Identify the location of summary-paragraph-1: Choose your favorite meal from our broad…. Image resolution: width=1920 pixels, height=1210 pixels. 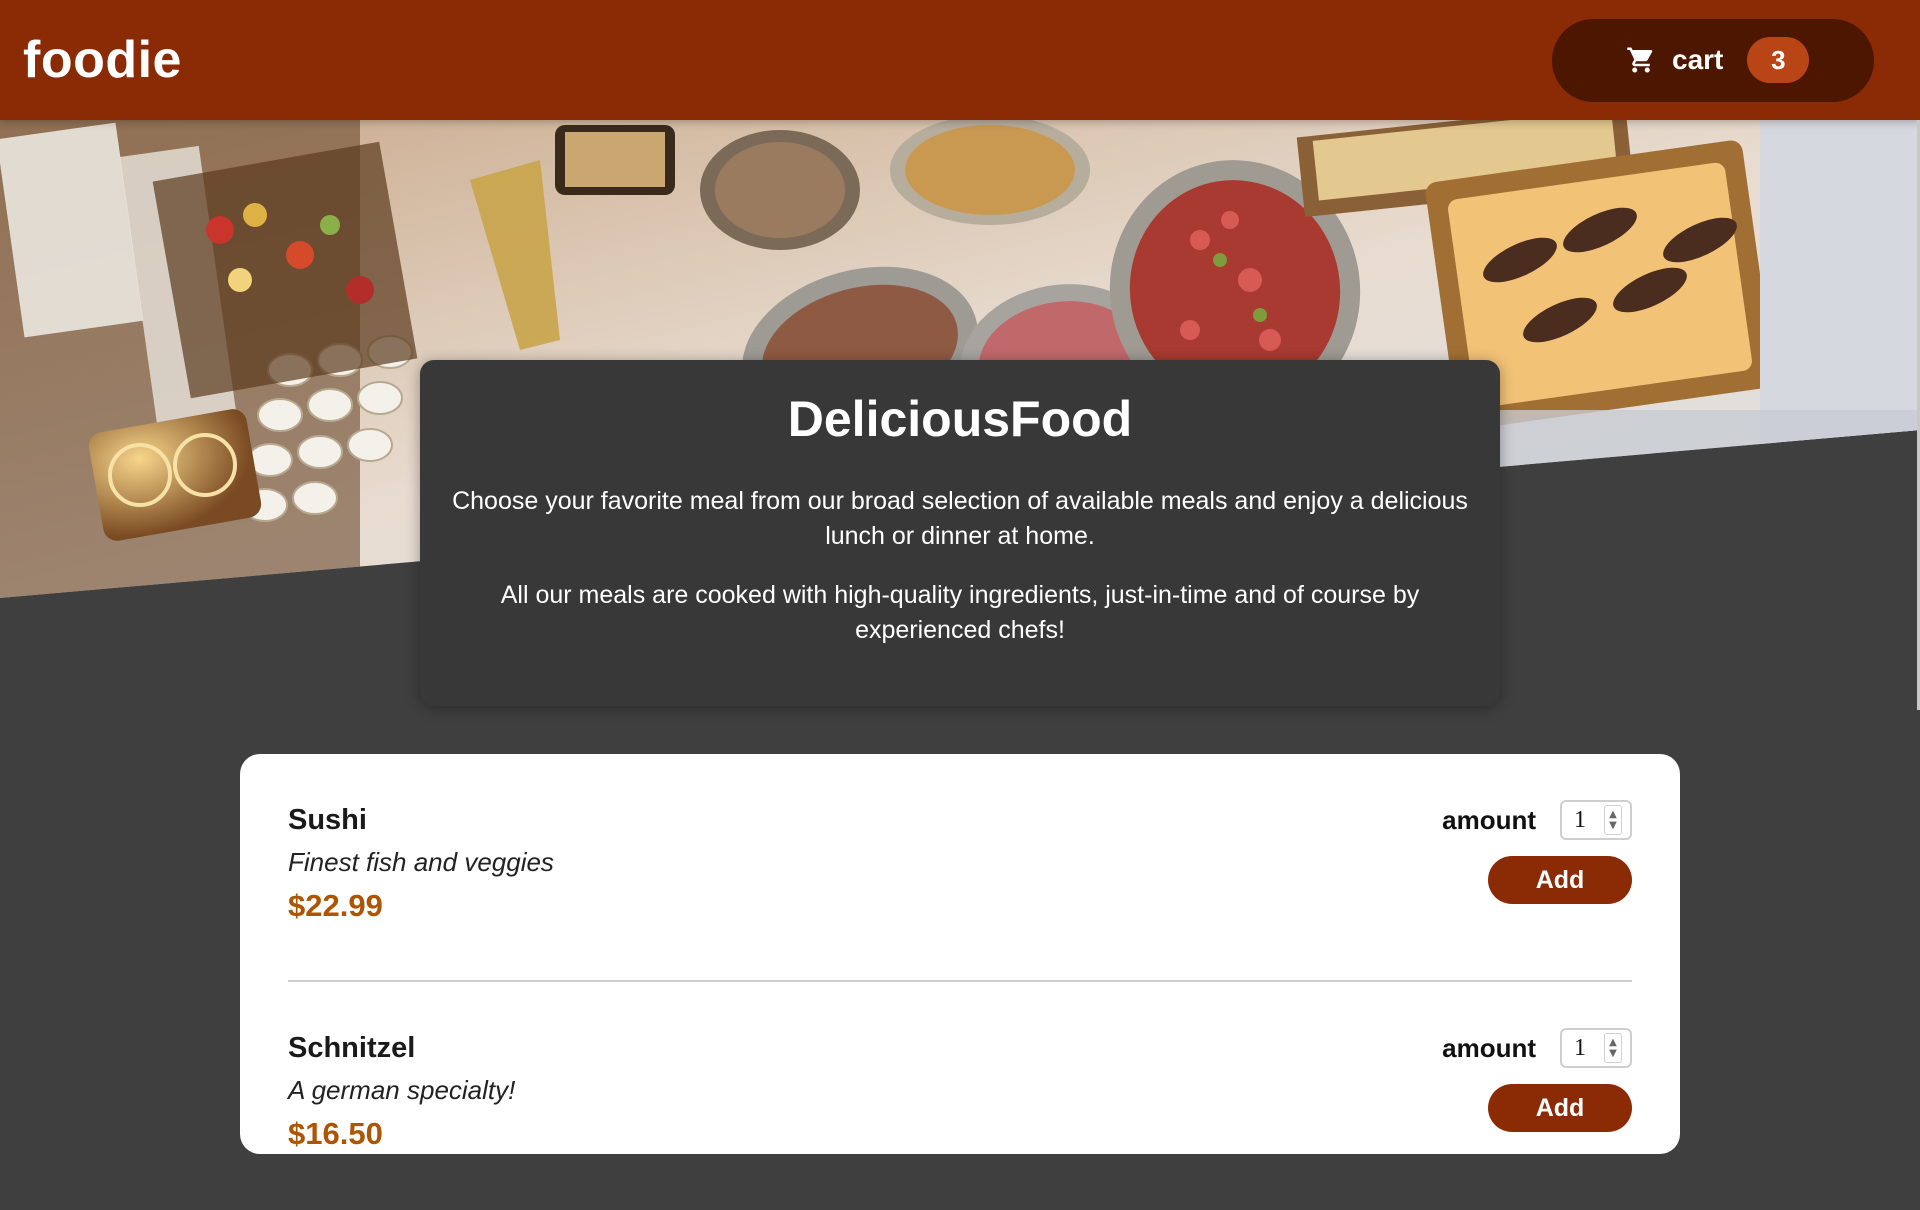
(960, 518).